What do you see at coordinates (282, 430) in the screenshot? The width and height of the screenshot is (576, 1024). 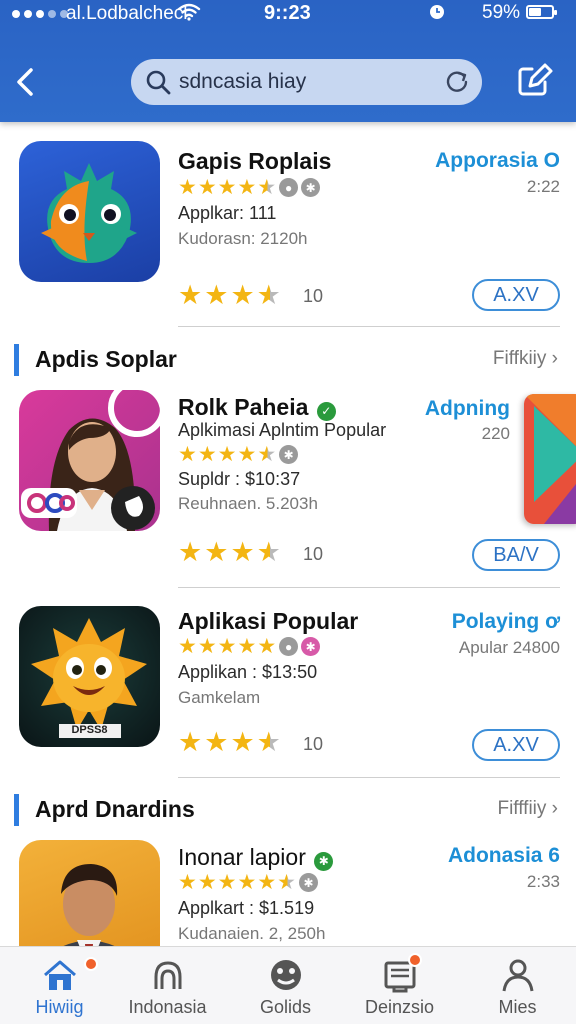 I see `app-category: Aplkimasi Aplntim Popular` at bounding box center [282, 430].